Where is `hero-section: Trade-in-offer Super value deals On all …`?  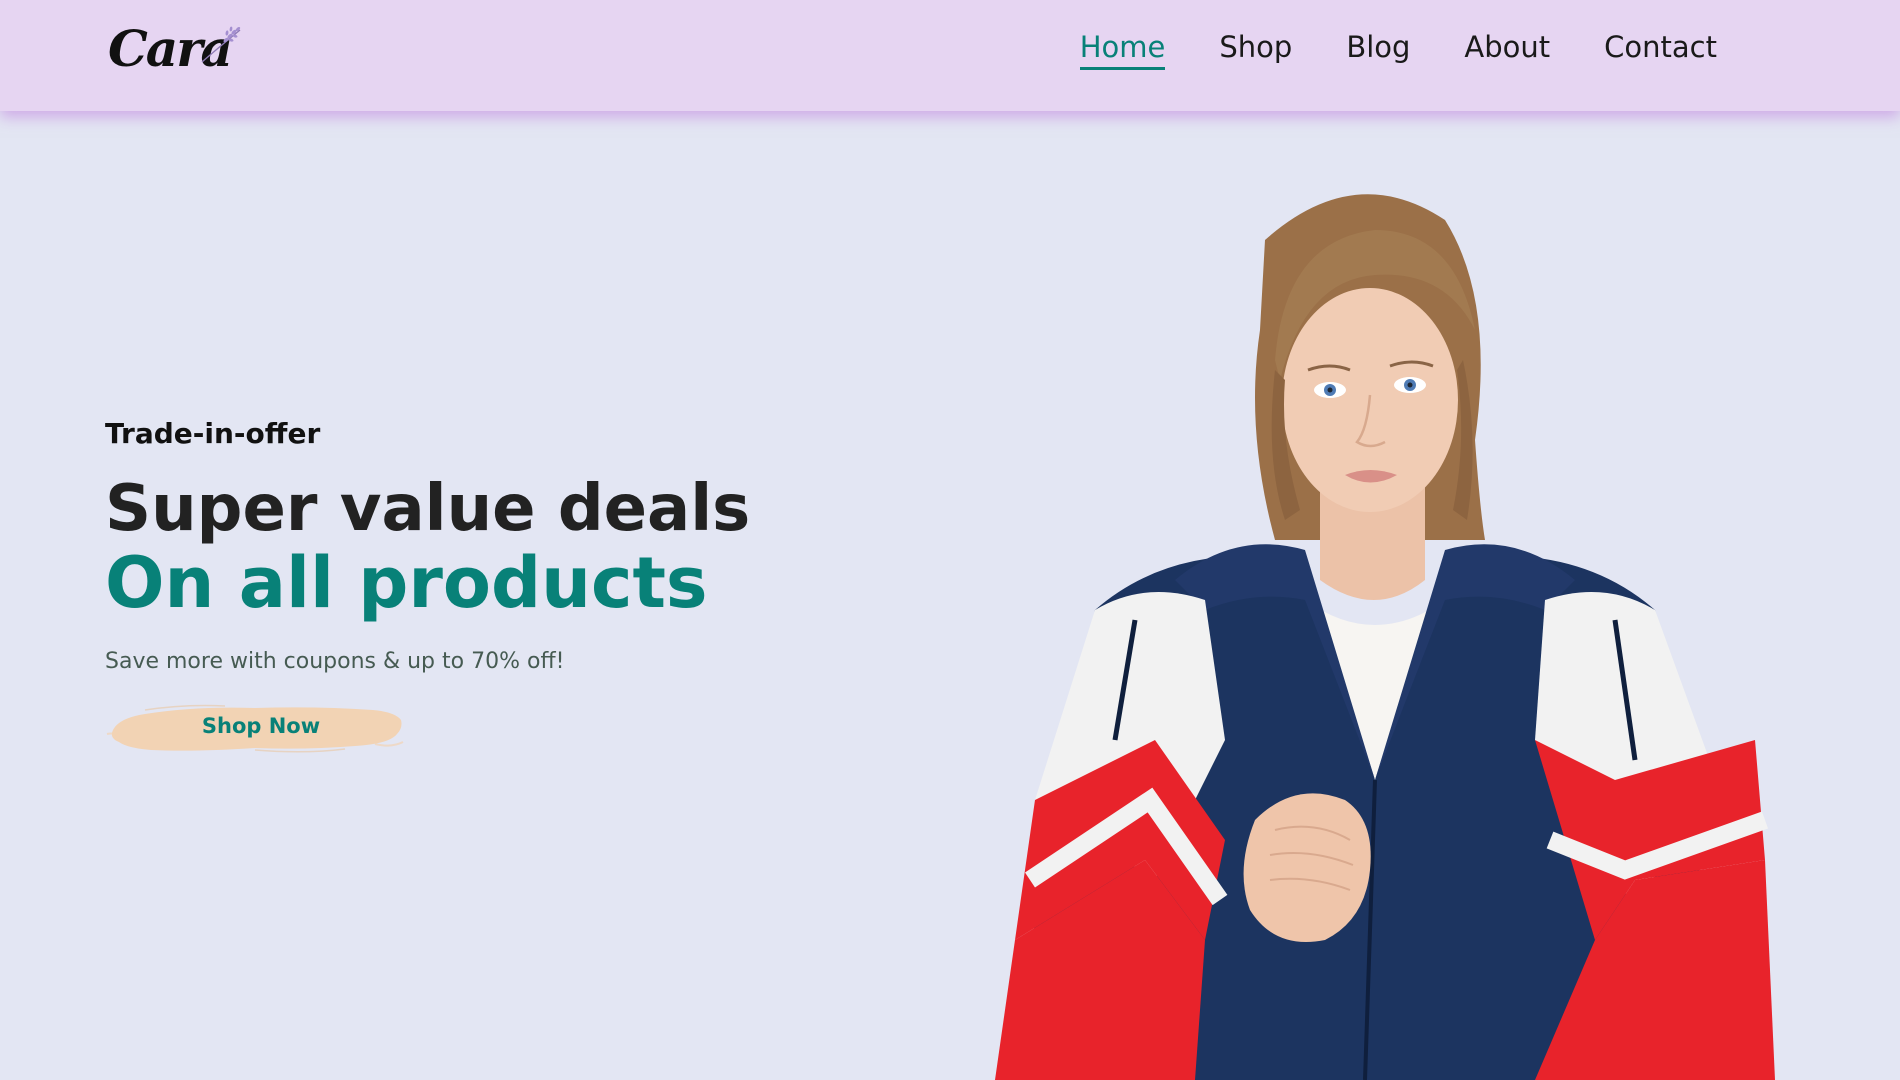 hero-section: Trade-in-offer Super value deals On all … is located at coordinates (505, 589).